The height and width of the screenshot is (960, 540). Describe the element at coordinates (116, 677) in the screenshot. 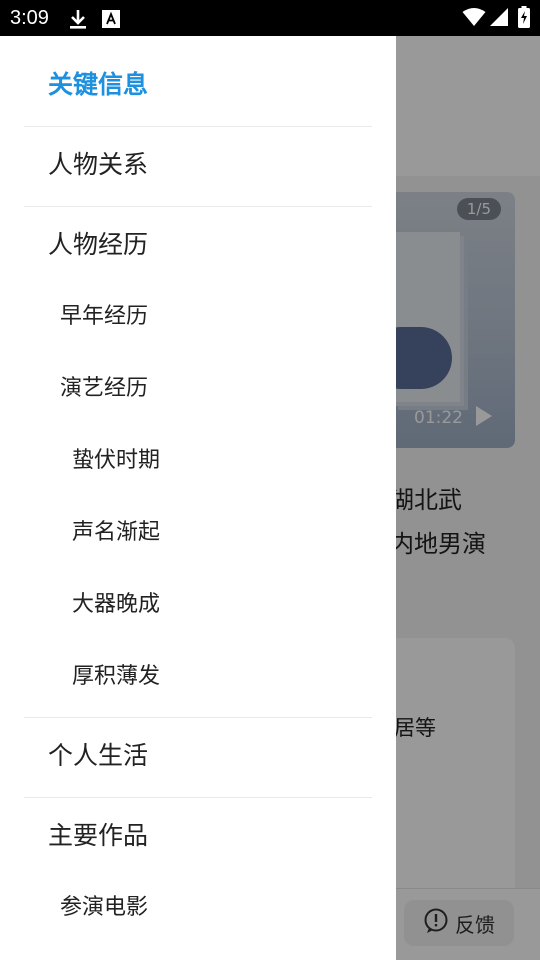

I see `toc-item-accumulation: 厚积薄发` at that location.